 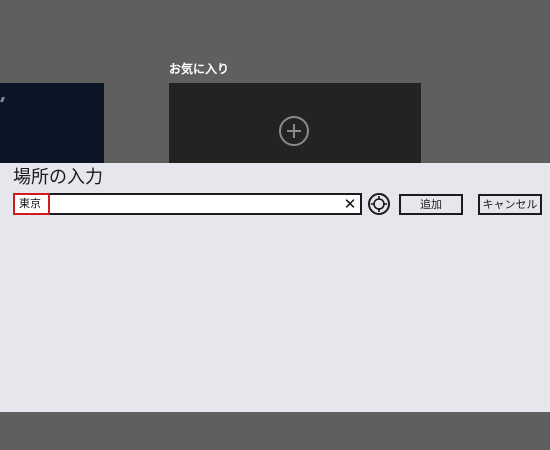 I want to click on crosshair-icon, so click(x=379, y=204).